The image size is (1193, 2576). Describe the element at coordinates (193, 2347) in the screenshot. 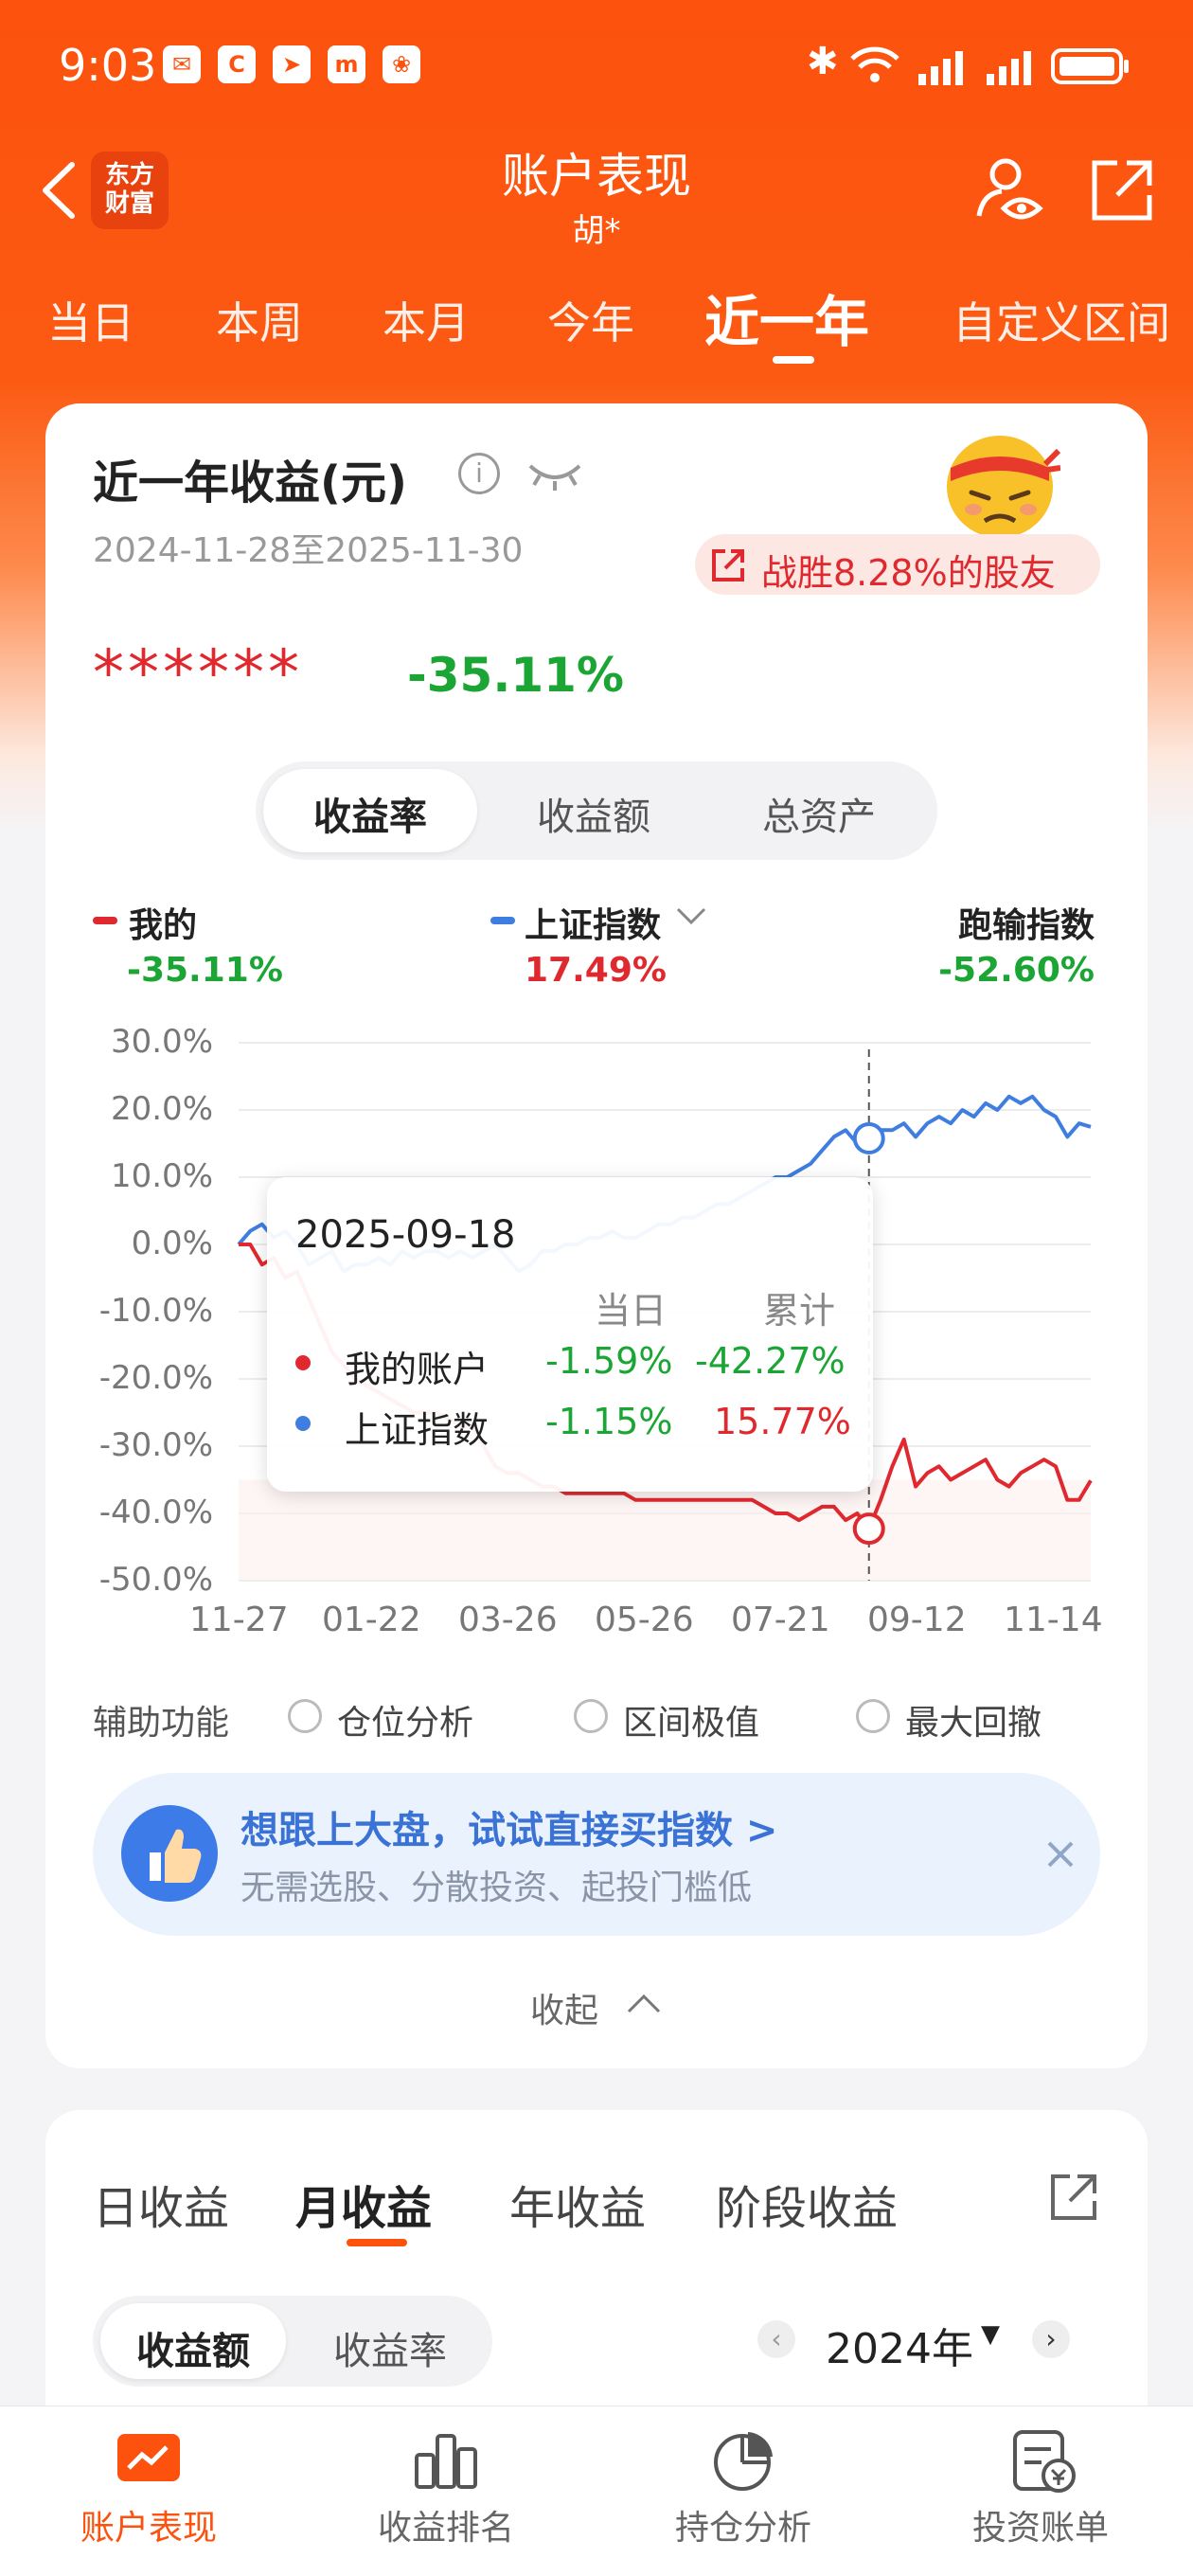

I see `switch-profit-amount: 收益额` at that location.